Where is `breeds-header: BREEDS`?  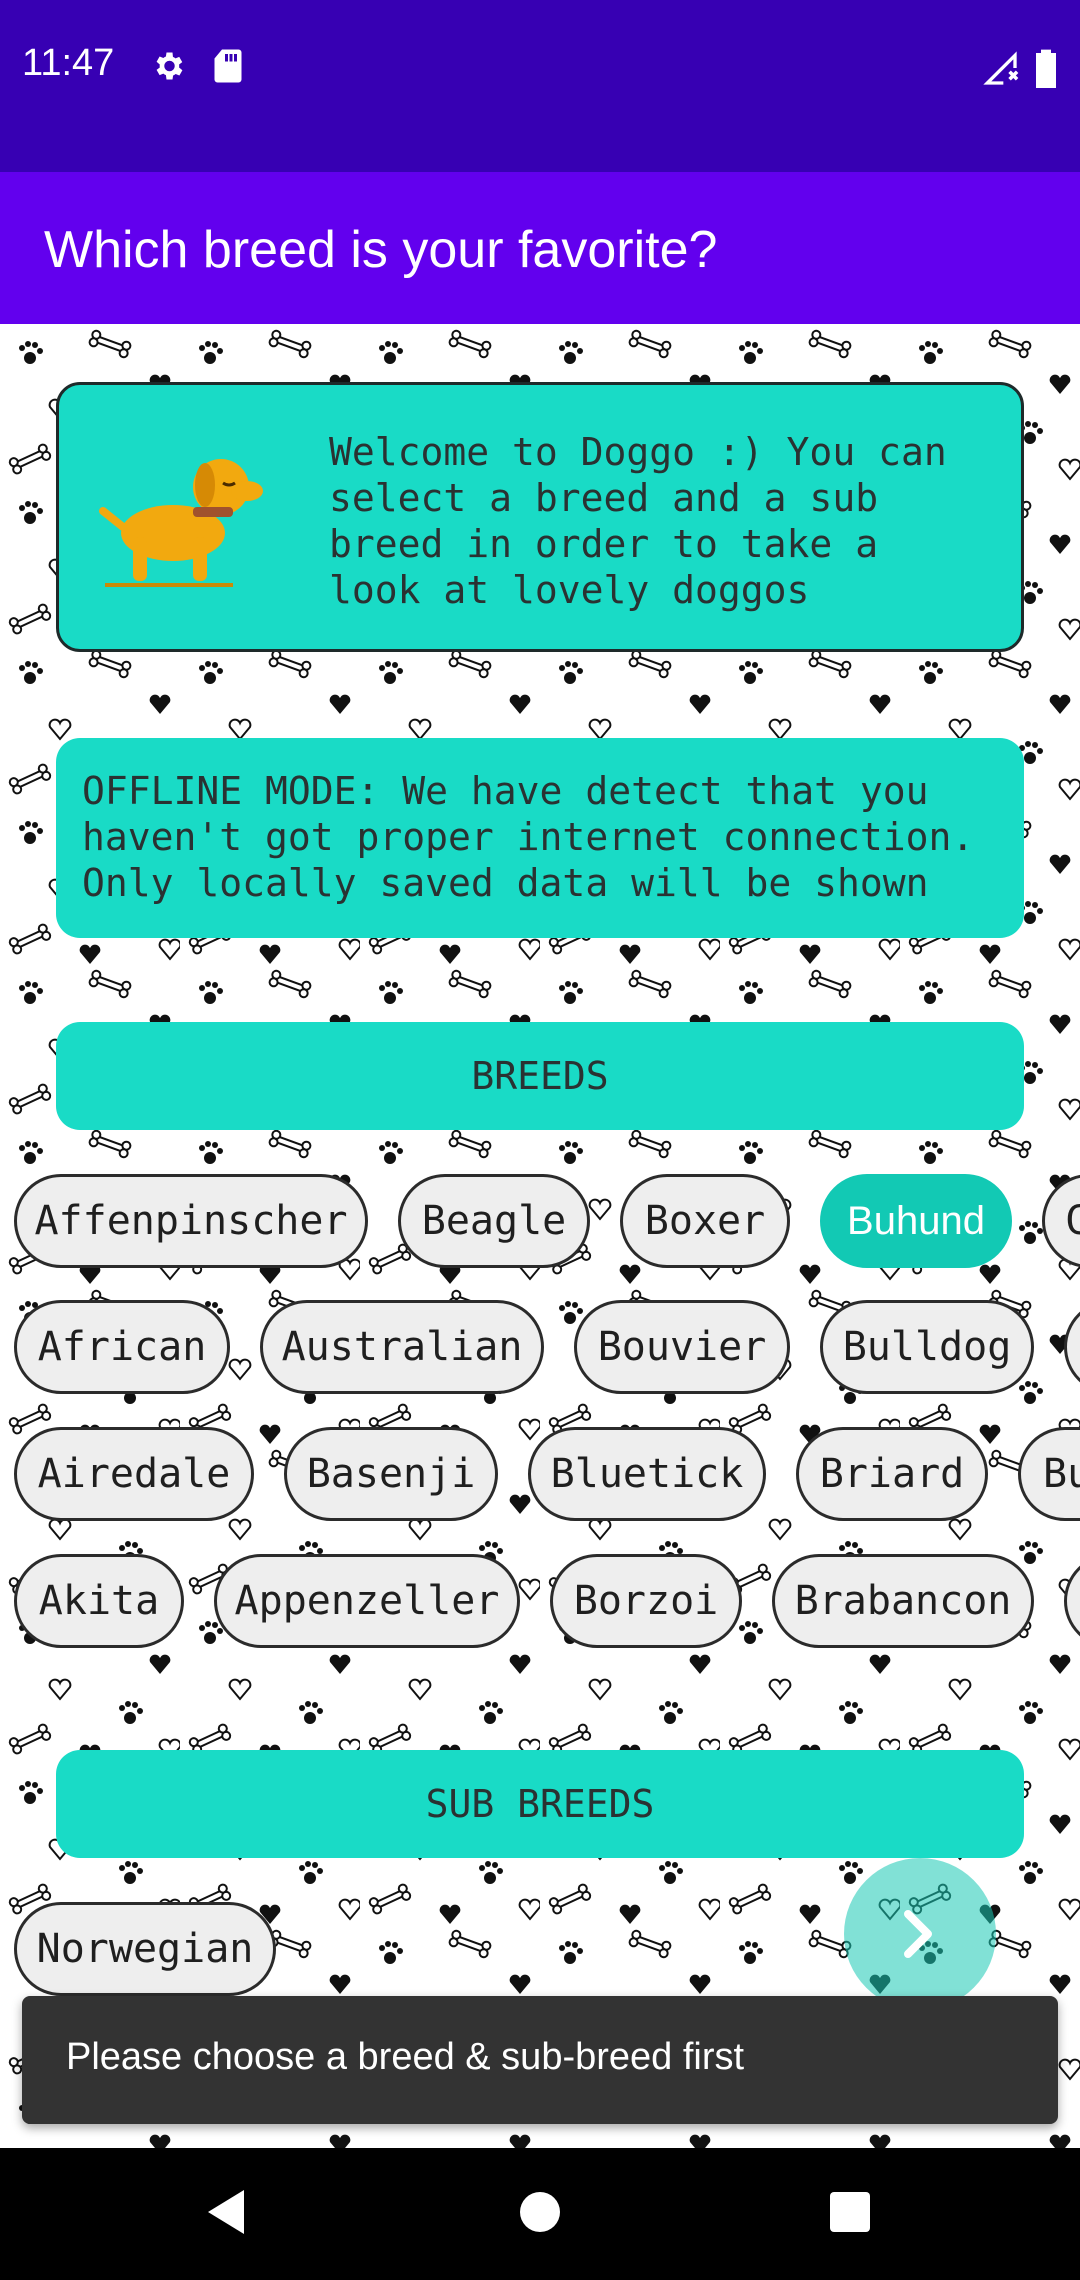 breeds-header: BREEDS is located at coordinates (540, 1076).